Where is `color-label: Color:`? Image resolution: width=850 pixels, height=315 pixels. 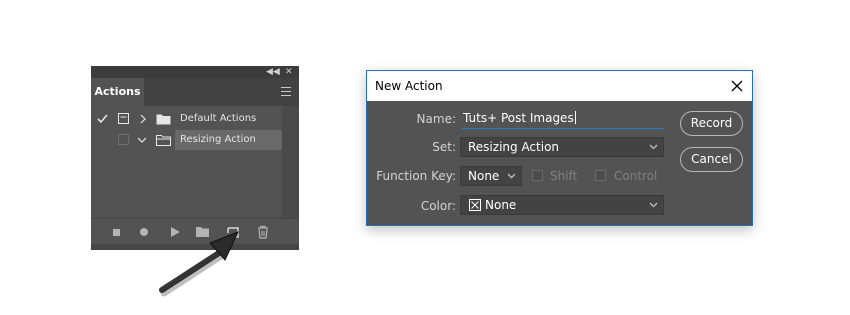 color-label: Color: is located at coordinates (438, 206).